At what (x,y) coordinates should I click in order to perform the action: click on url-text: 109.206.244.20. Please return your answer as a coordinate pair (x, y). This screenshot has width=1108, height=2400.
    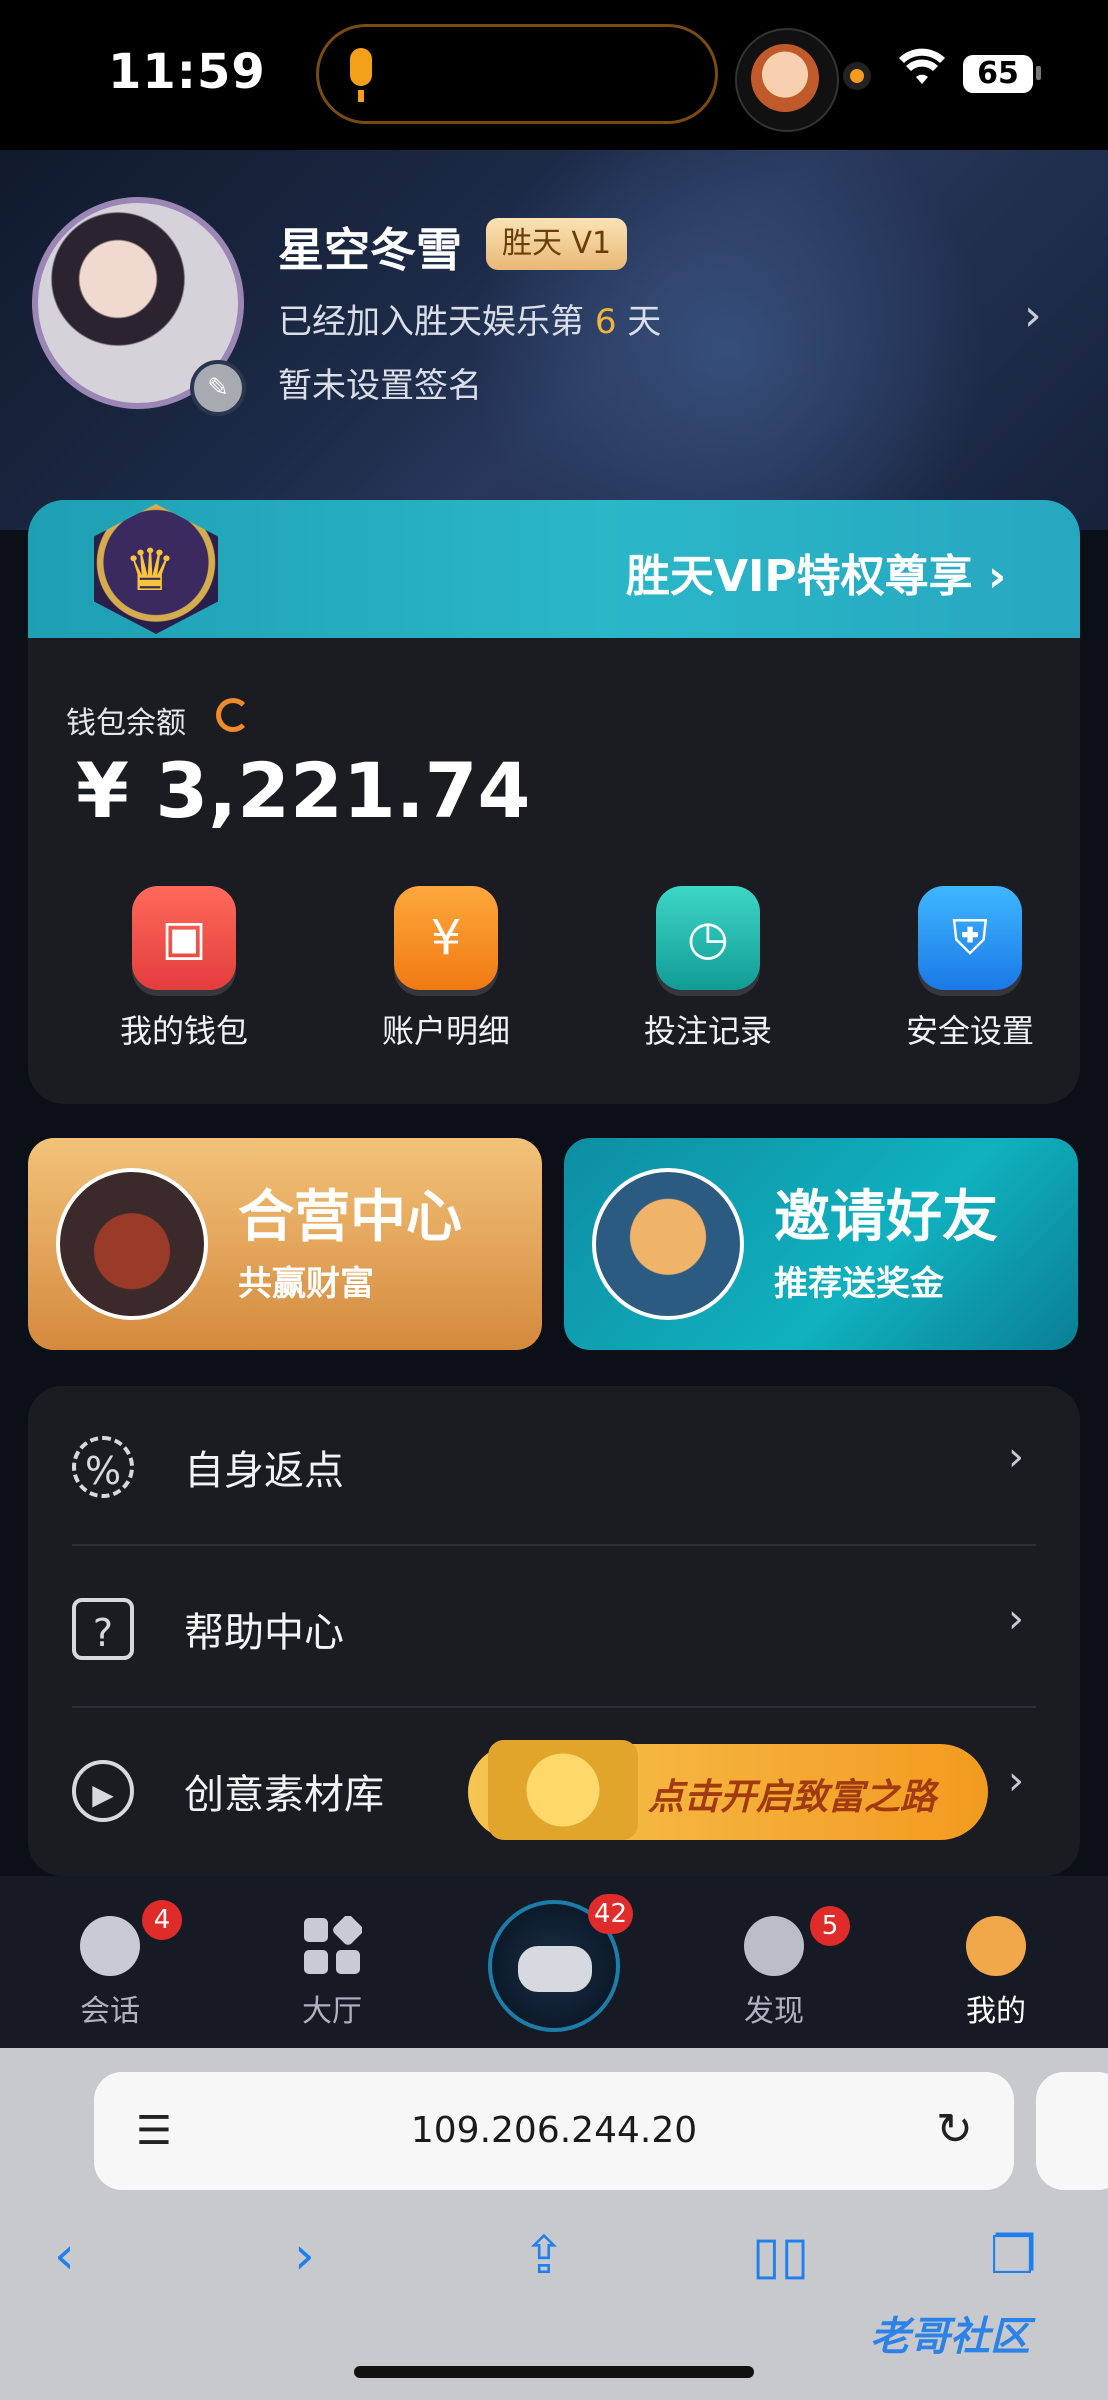
    Looking at the image, I should click on (554, 2130).